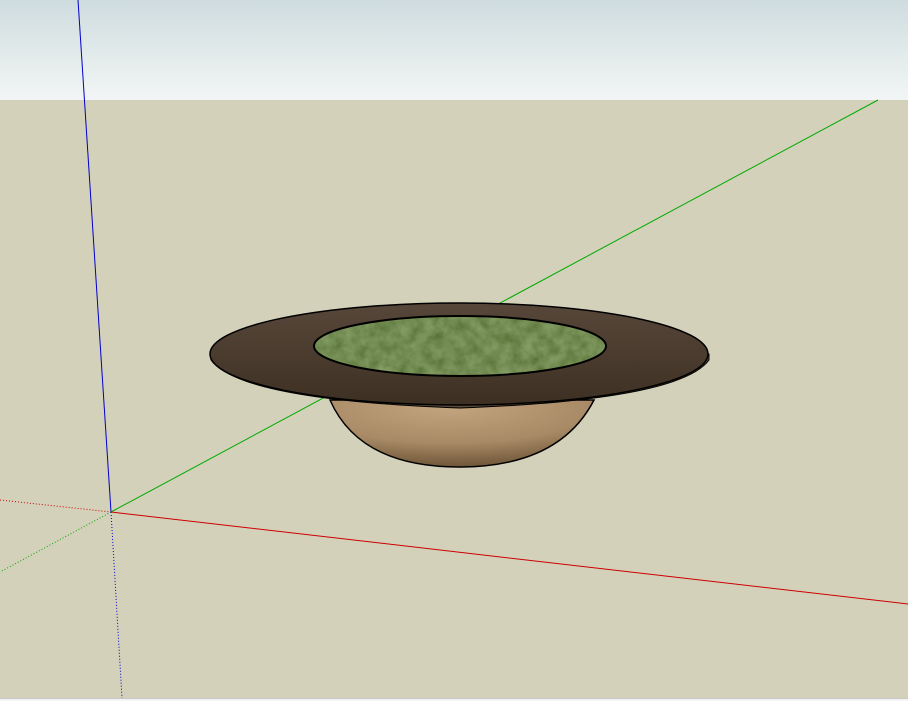 The width and height of the screenshot is (908, 701). What do you see at coordinates (94, 256) in the screenshot?
I see `z-axis-positive` at bounding box center [94, 256].